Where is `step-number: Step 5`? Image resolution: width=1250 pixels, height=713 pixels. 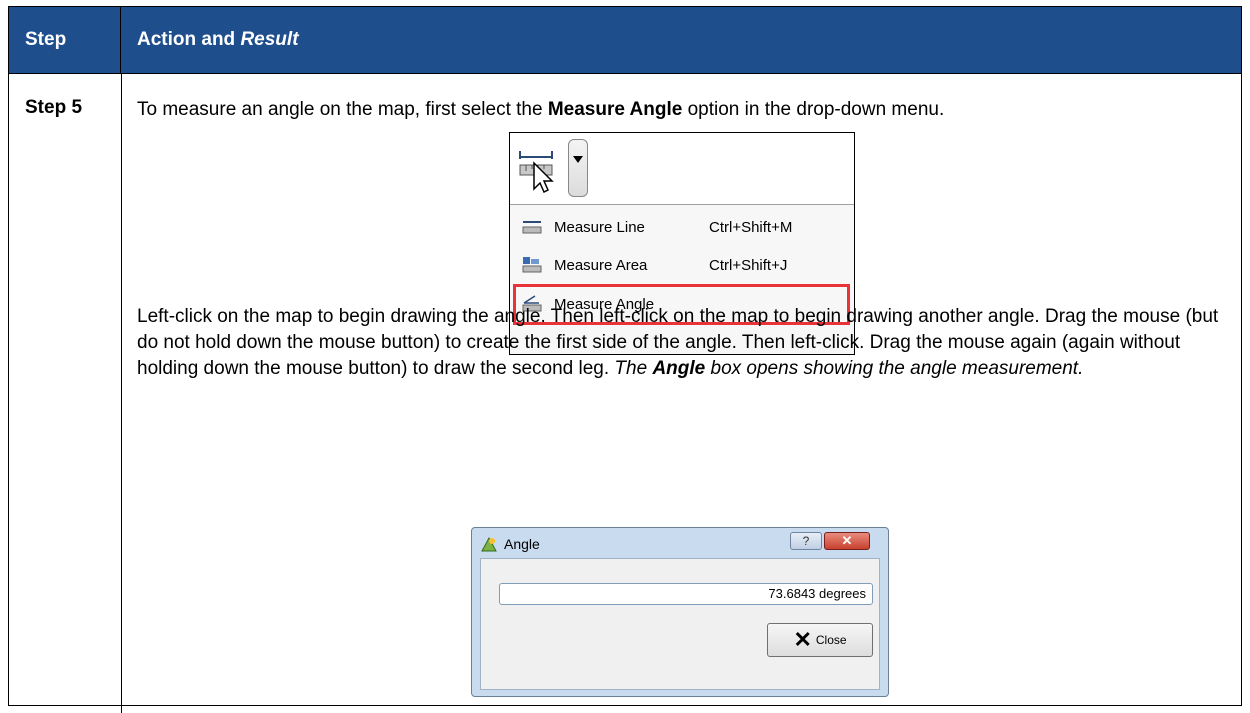
step-number: Step 5 is located at coordinates (54, 107).